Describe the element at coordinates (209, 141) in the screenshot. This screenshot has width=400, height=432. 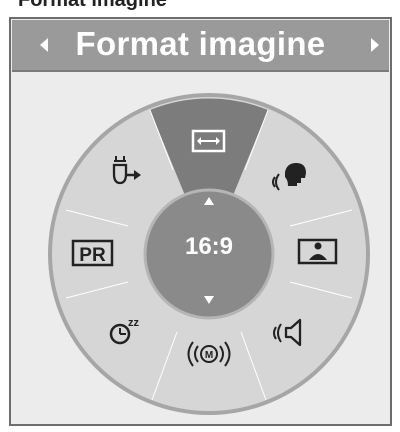
I see `menu-item-aspect-ratio` at that location.